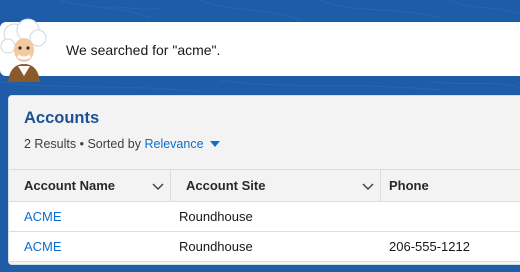 The image size is (520, 272). Describe the element at coordinates (90, 186) in the screenshot. I see `column-header-account-name: Account Name` at that location.